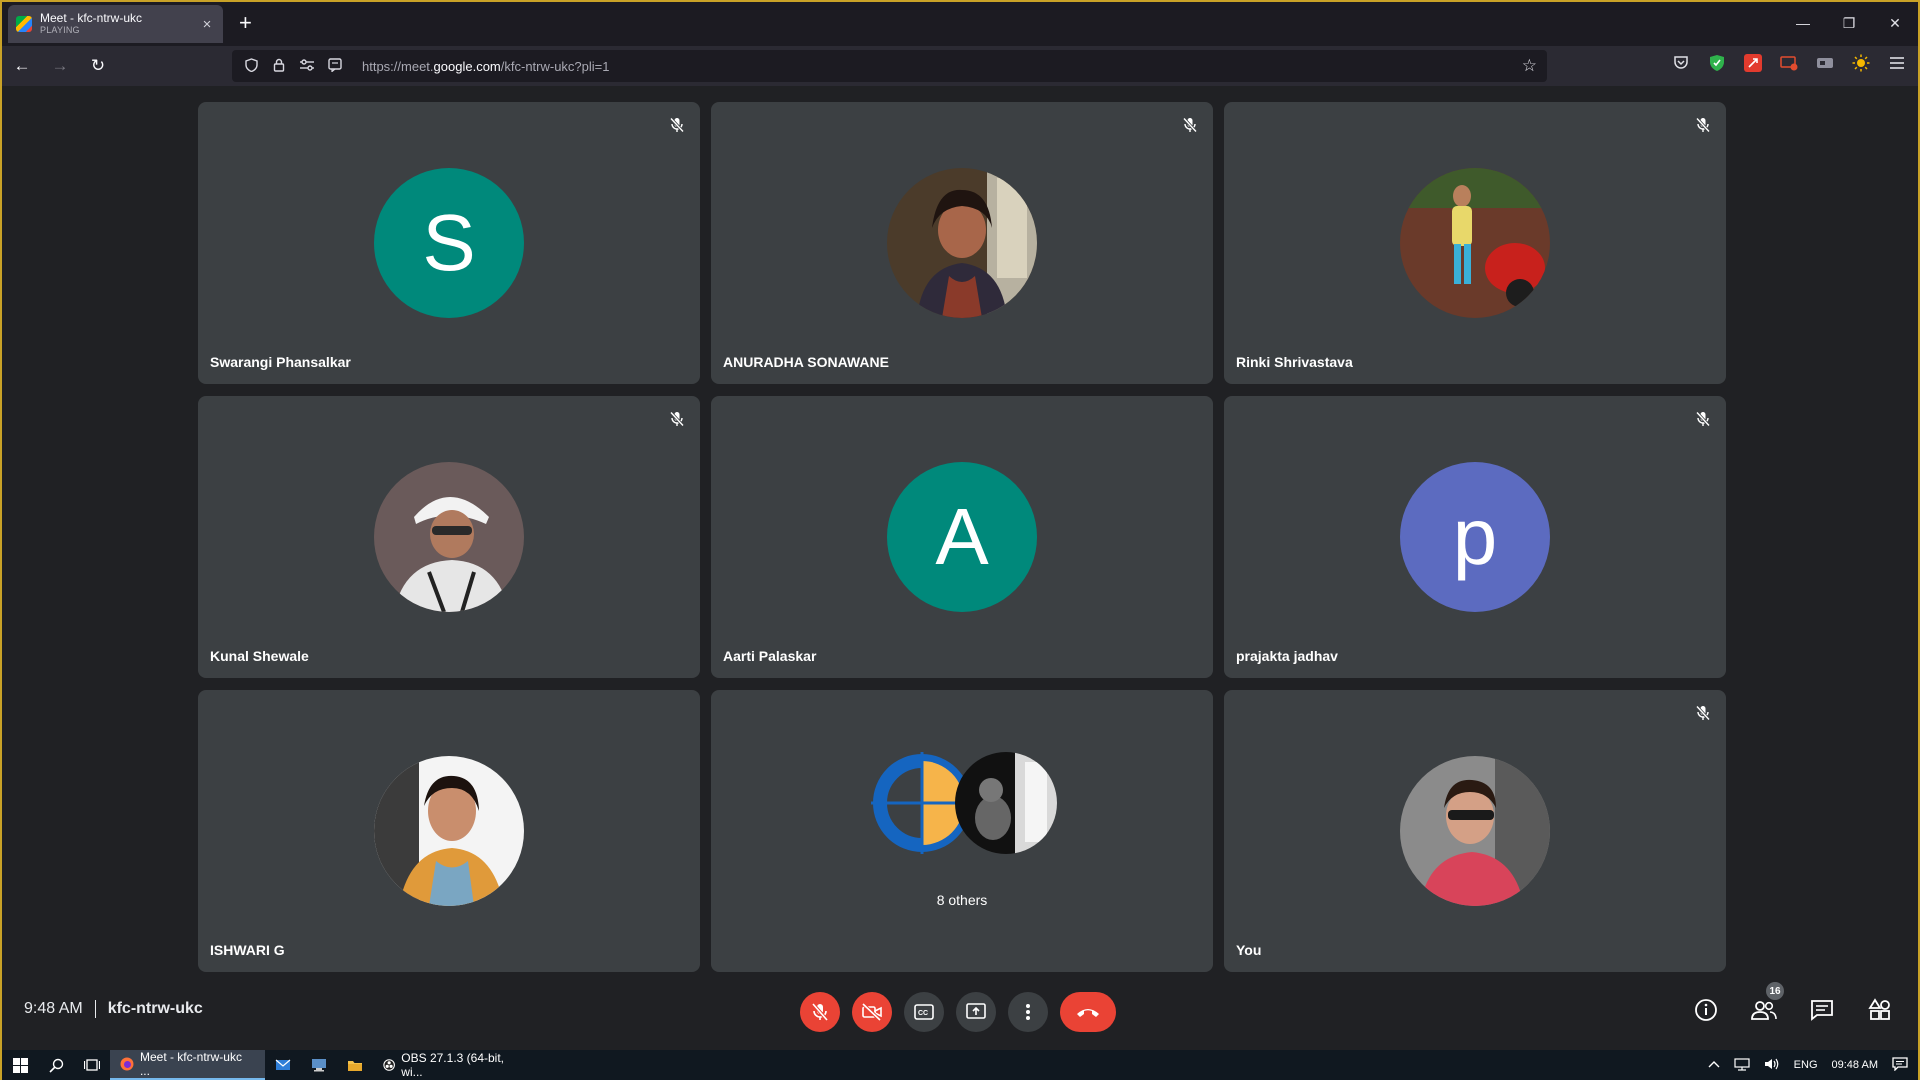  Describe the element at coordinates (806, 362) in the screenshot. I see `participant-name: ANURADHA SONAWANE` at that location.